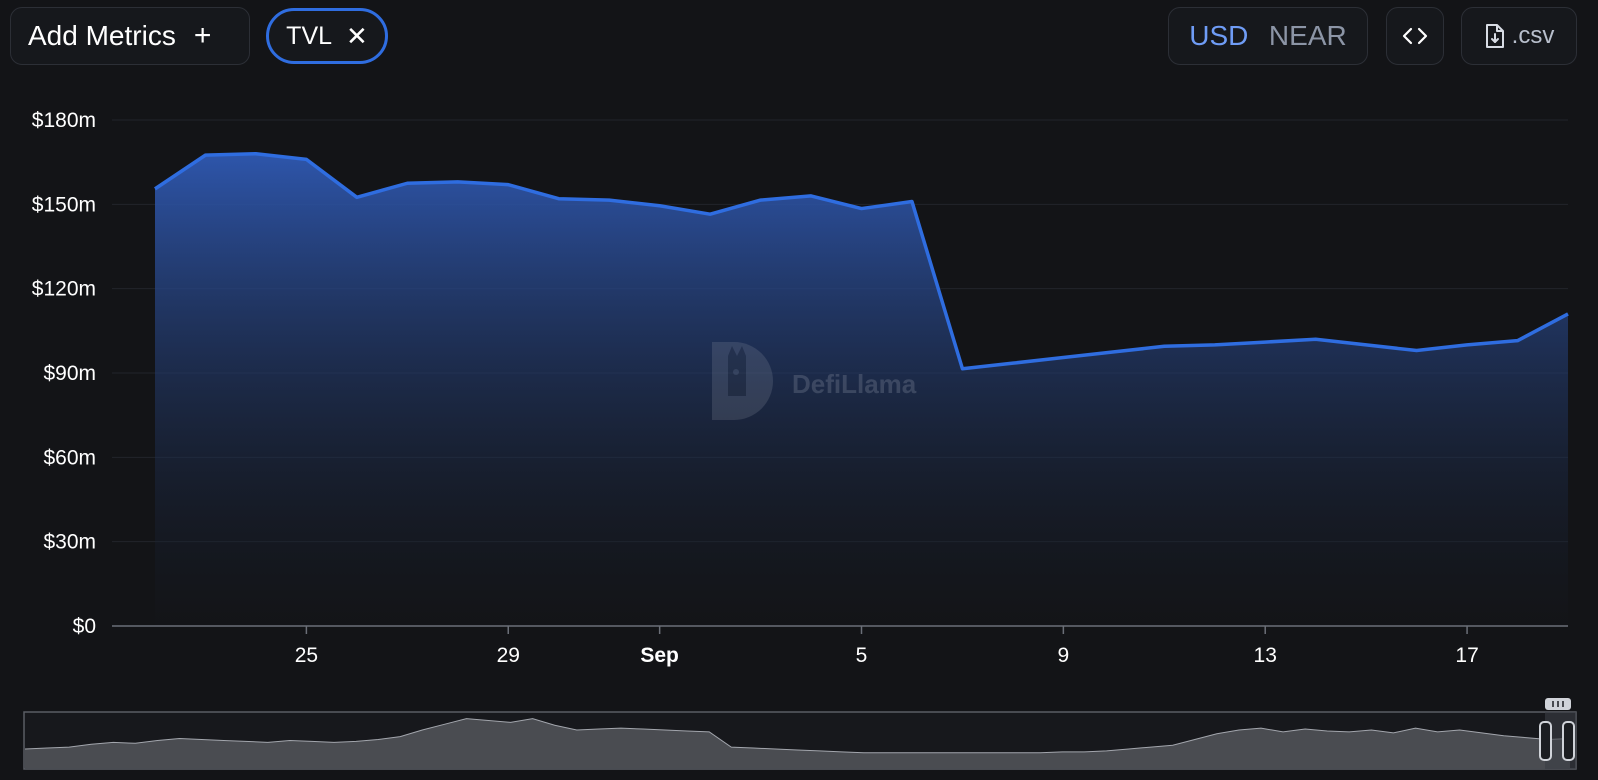 This screenshot has width=1598, height=780. Describe the element at coordinates (1064, 655) in the screenshot. I see `x-tick-label: 9` at that location.